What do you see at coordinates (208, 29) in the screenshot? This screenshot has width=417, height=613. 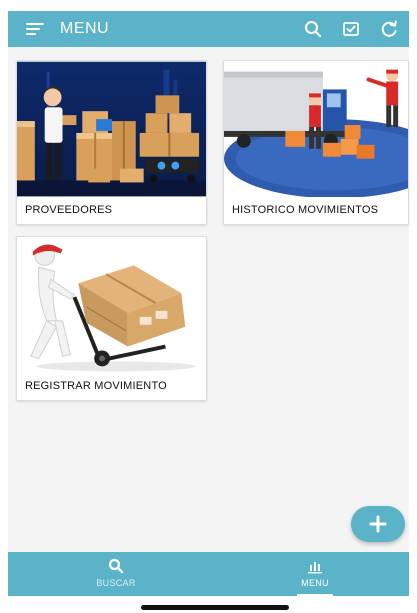 I see `top-app-bar: MENU` at bounding box center [208, 29].